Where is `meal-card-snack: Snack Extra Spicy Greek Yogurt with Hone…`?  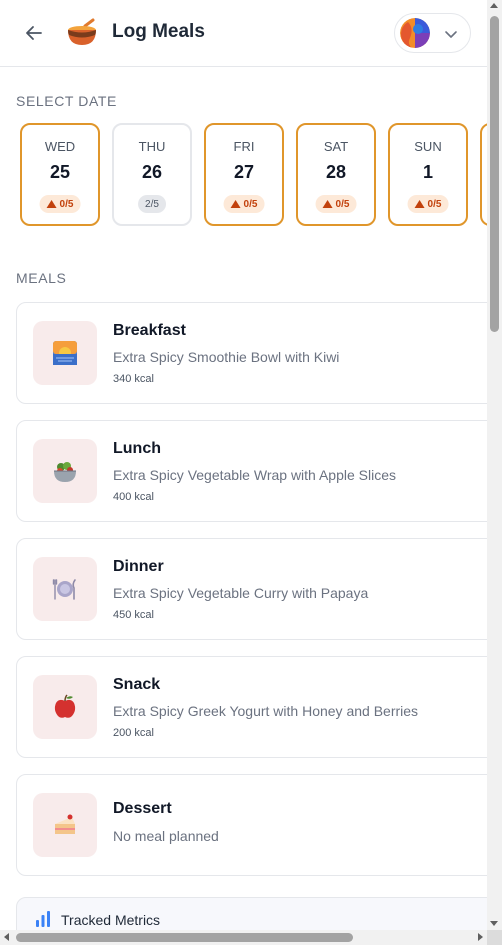 meal-card-snack: Snack Extra Spicy Greek Yogurt with Hone… is located at coordinates (251, 707).